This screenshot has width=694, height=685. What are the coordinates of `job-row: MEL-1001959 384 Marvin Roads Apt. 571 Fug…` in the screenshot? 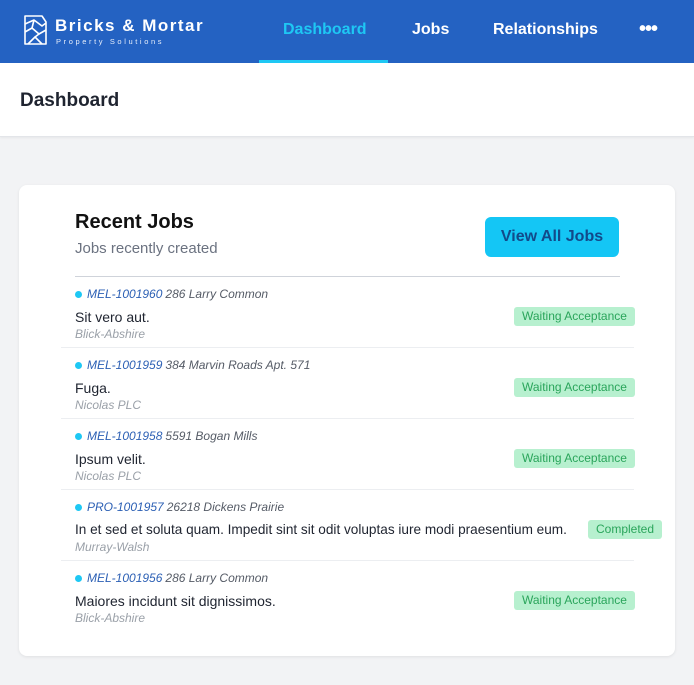 It's located at (348, 383).